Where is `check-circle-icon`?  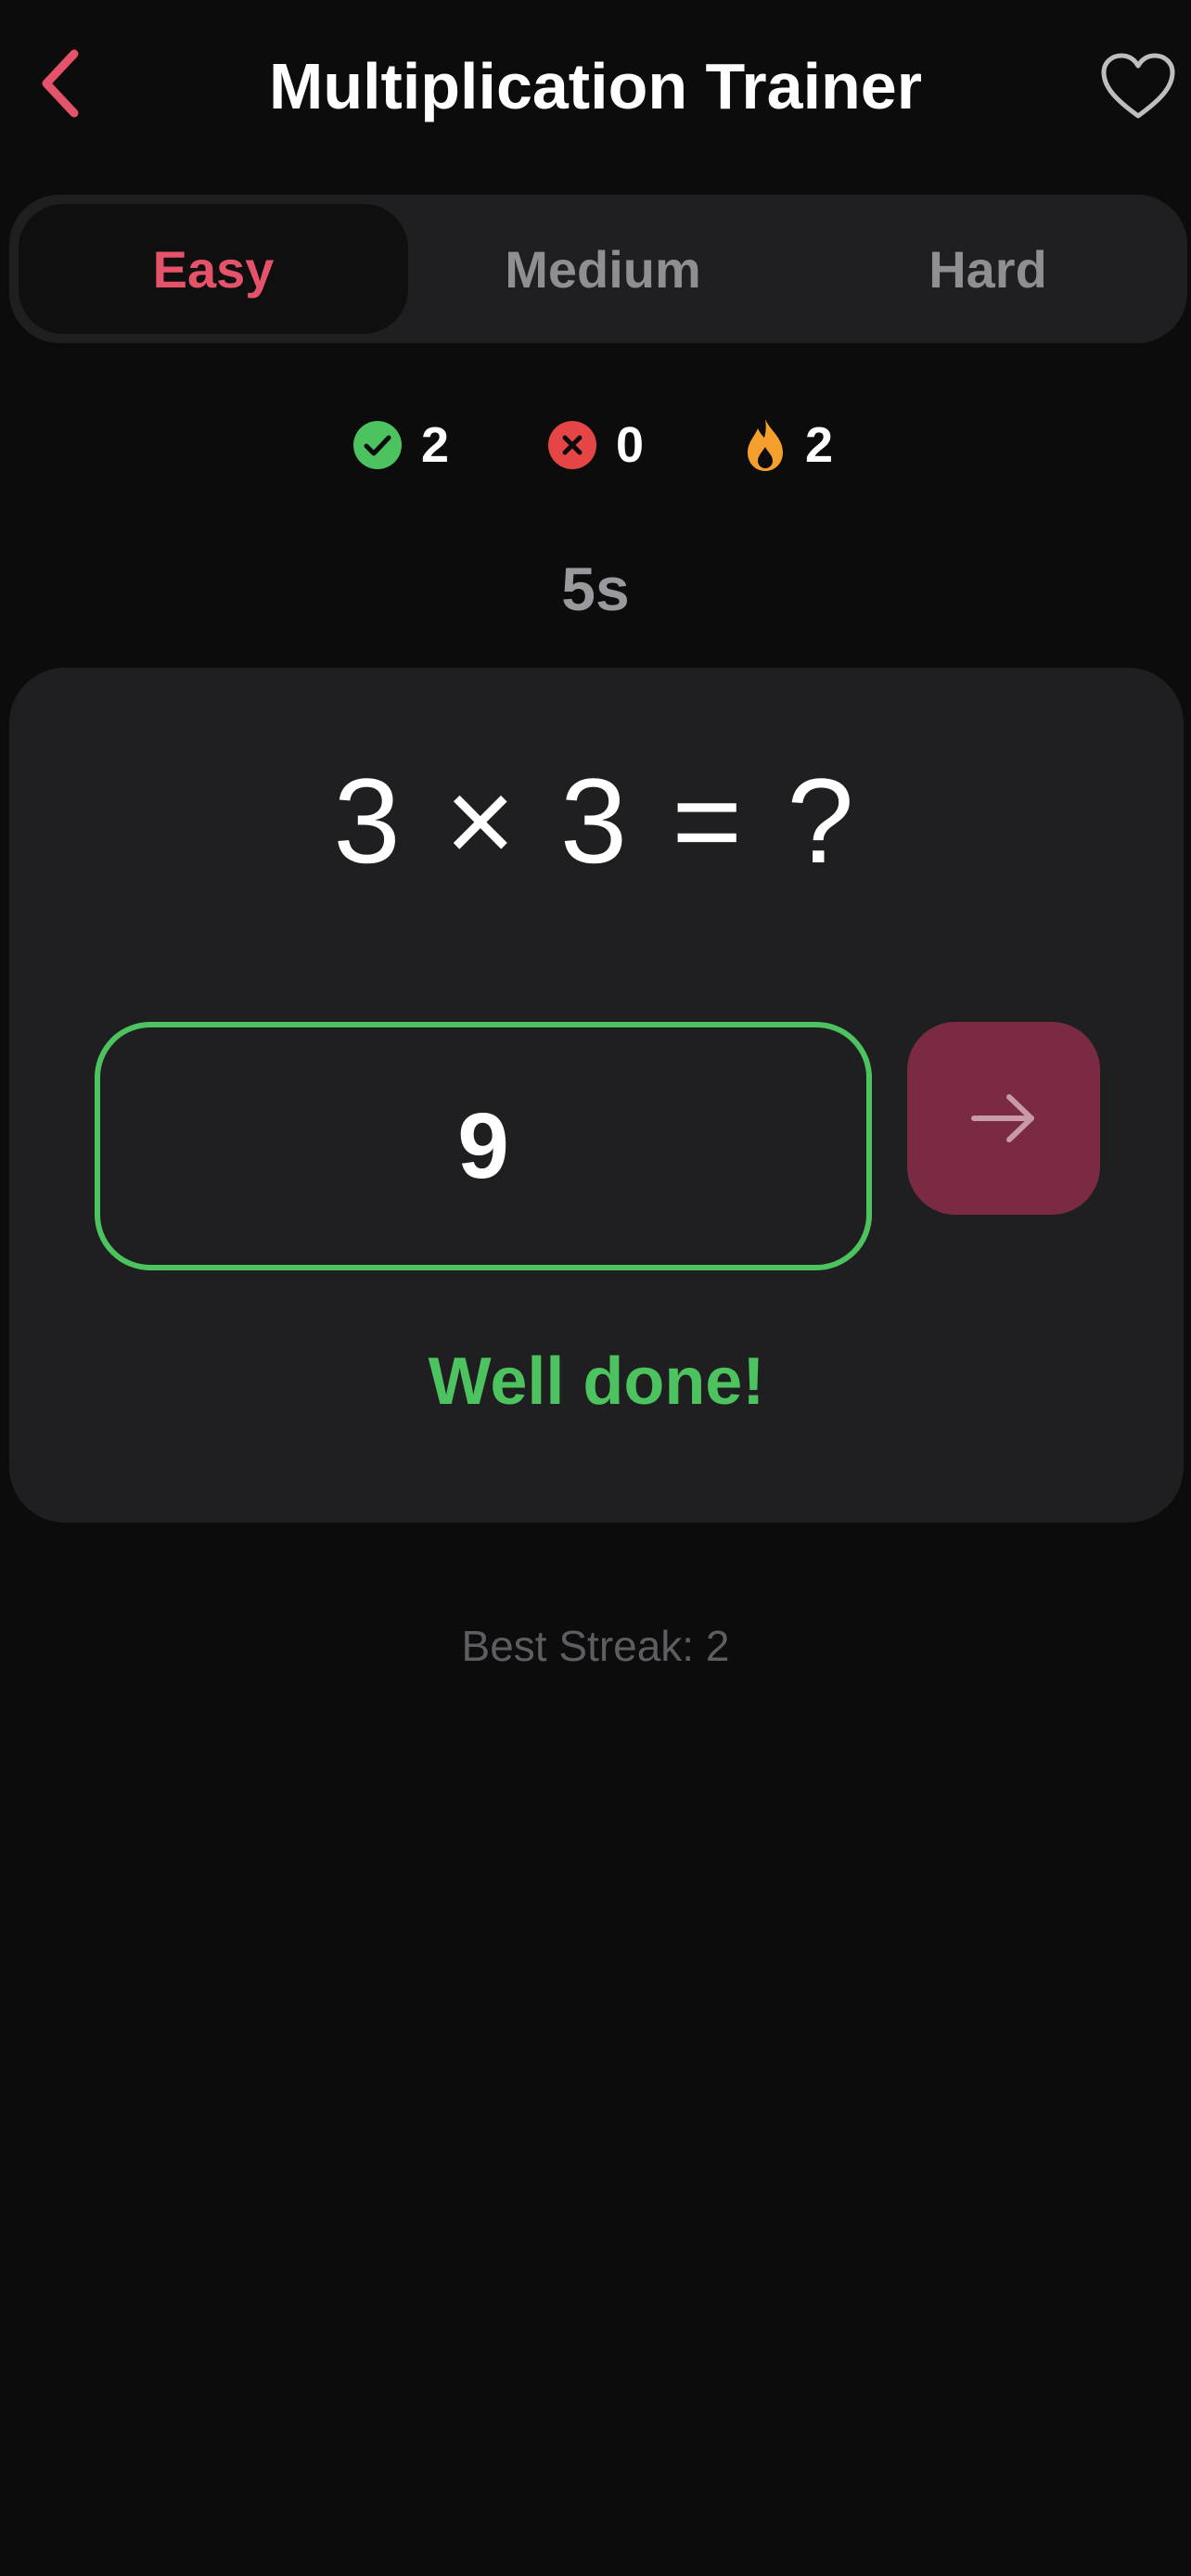 check-circle-icon is located at coordinates (377, 445).